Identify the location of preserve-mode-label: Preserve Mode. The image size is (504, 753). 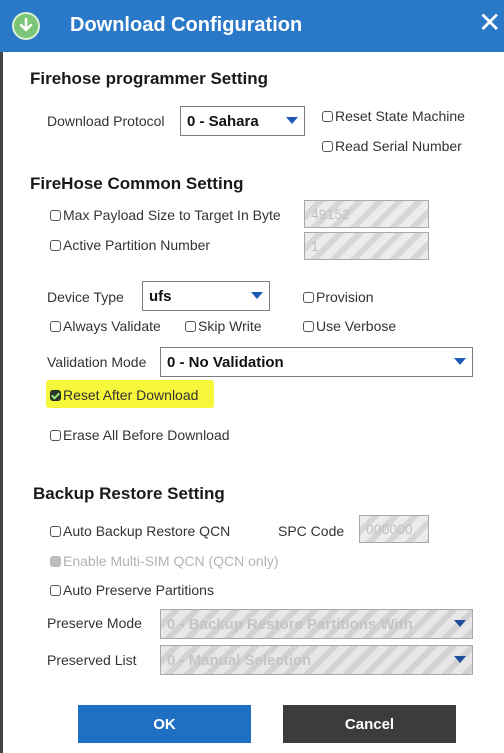
(94, 623).